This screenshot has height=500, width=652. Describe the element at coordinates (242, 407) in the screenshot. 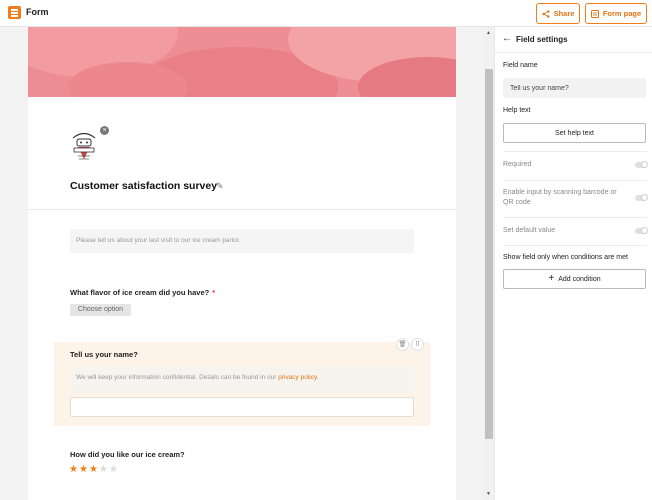

I see `name-input` at that location.